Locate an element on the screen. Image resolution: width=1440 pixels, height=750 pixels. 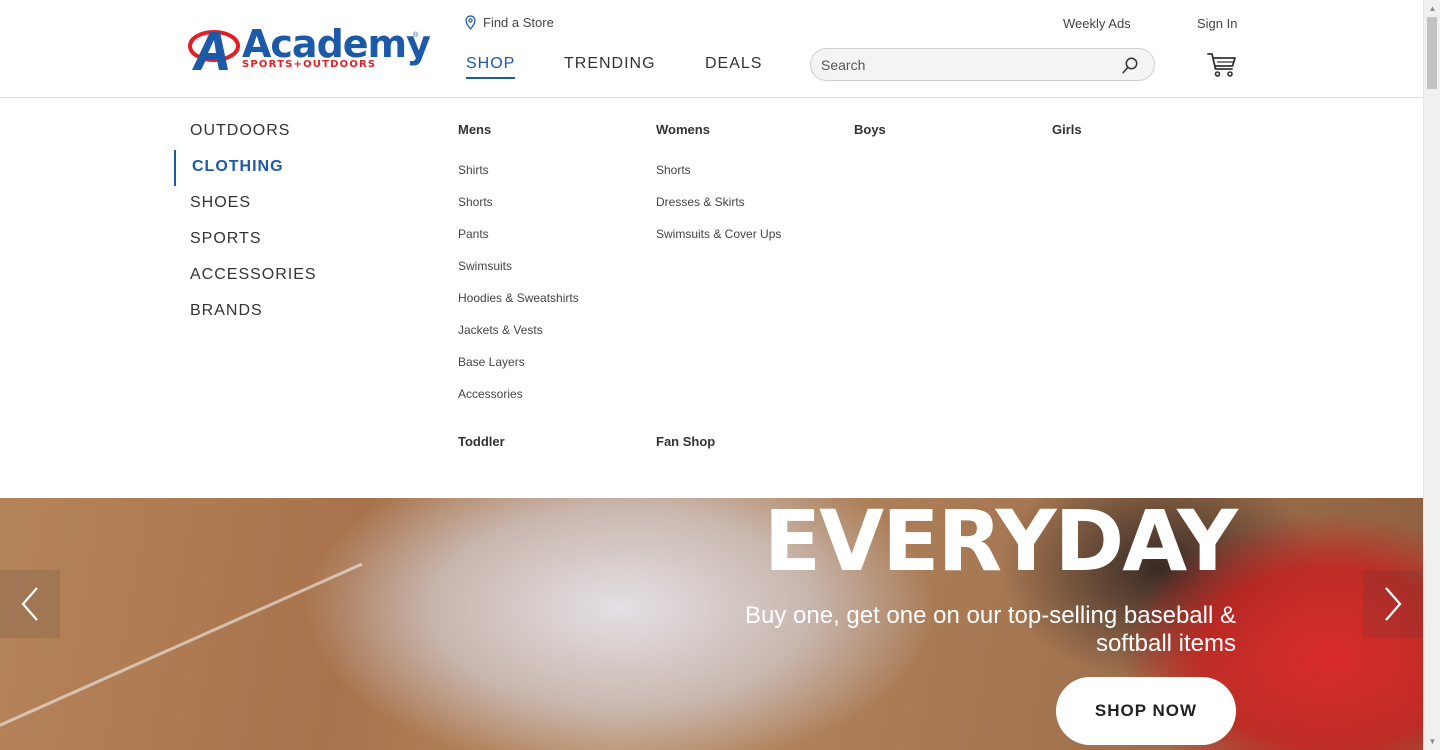
carousel-next-button is located at coordinates (1393, 604).